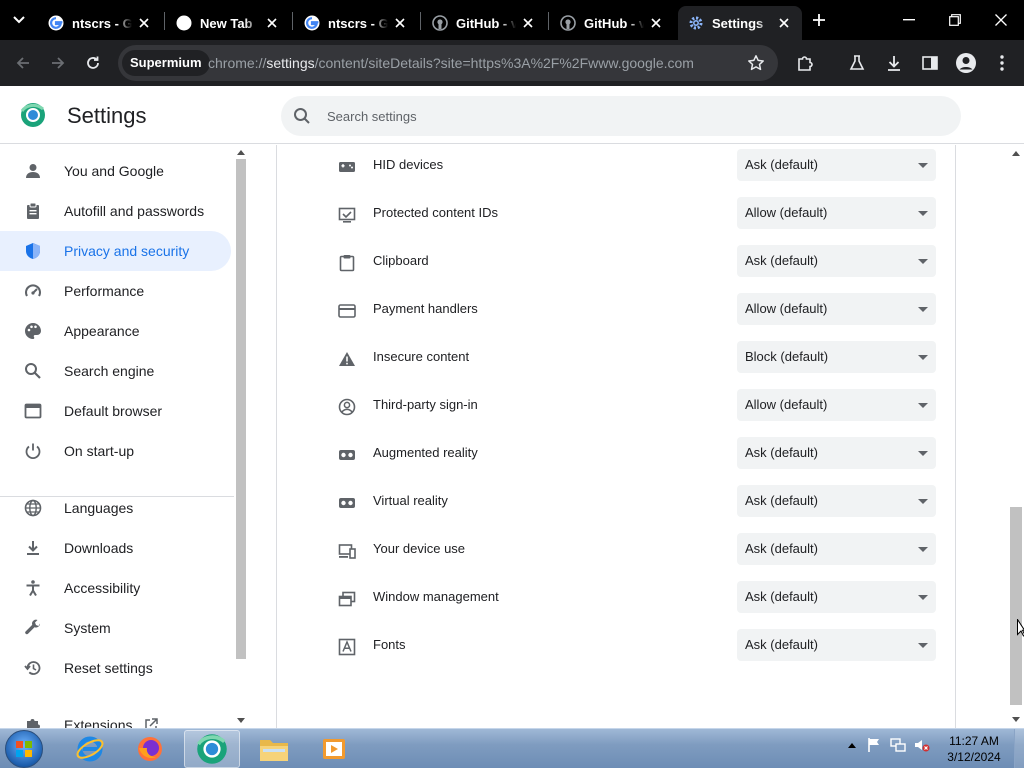  Describe the element at coordinates (274, 749) in the screenshot. I see `taskbar-file-explorer` at that location.